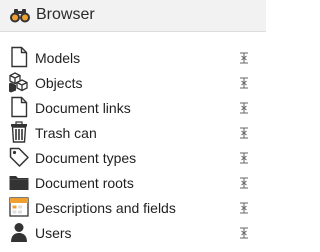 The height and width of the screenshot is (252, 320). What do you see at coordinates (53, 233) in the screenshot?
I see `item-label: Users` at bounding box center [53, 233].